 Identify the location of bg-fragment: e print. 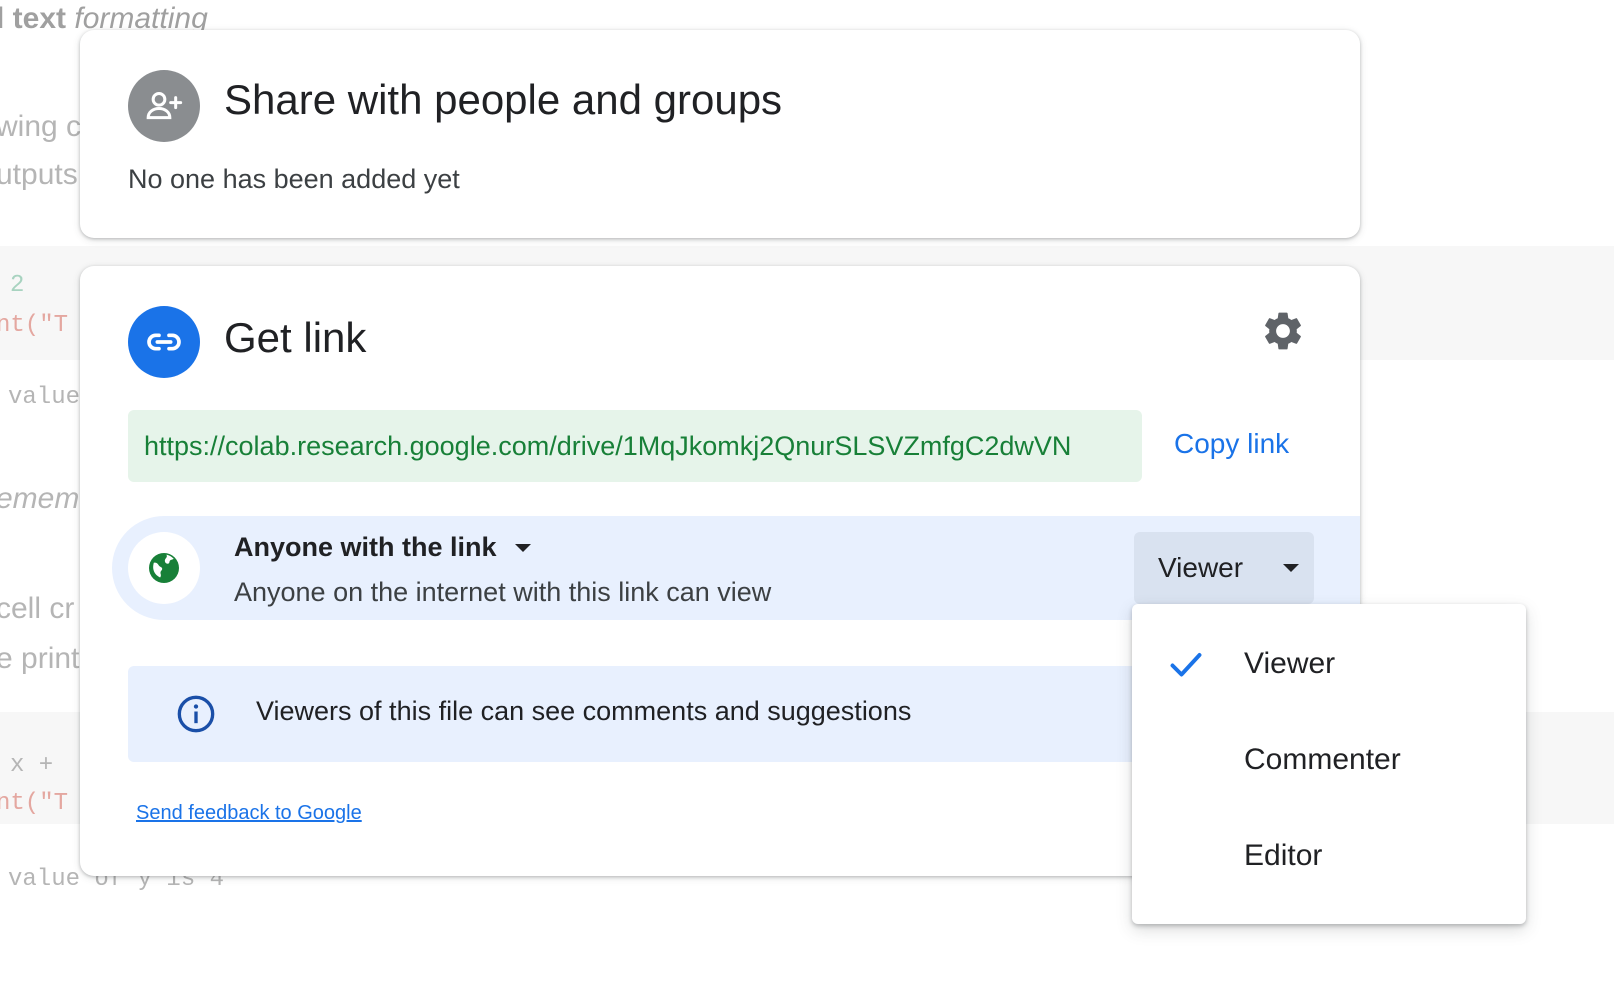
(40, 658).